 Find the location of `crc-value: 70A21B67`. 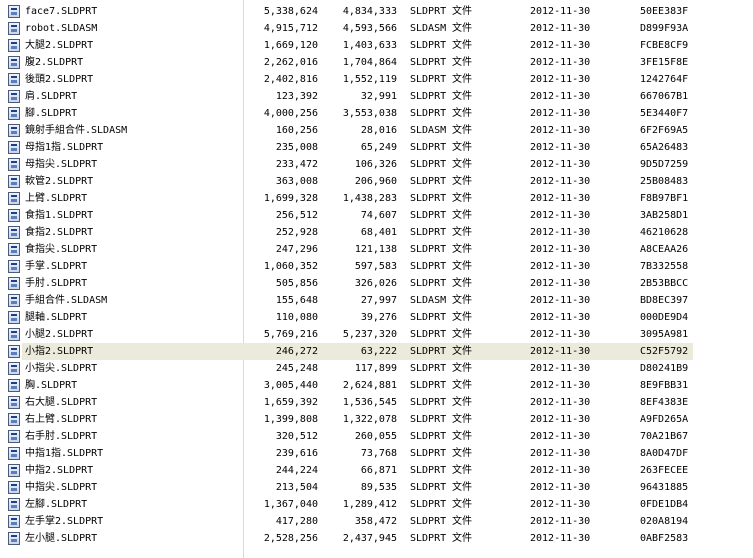

crc-value: 70A21B67 is located at coordinates (664, 436).